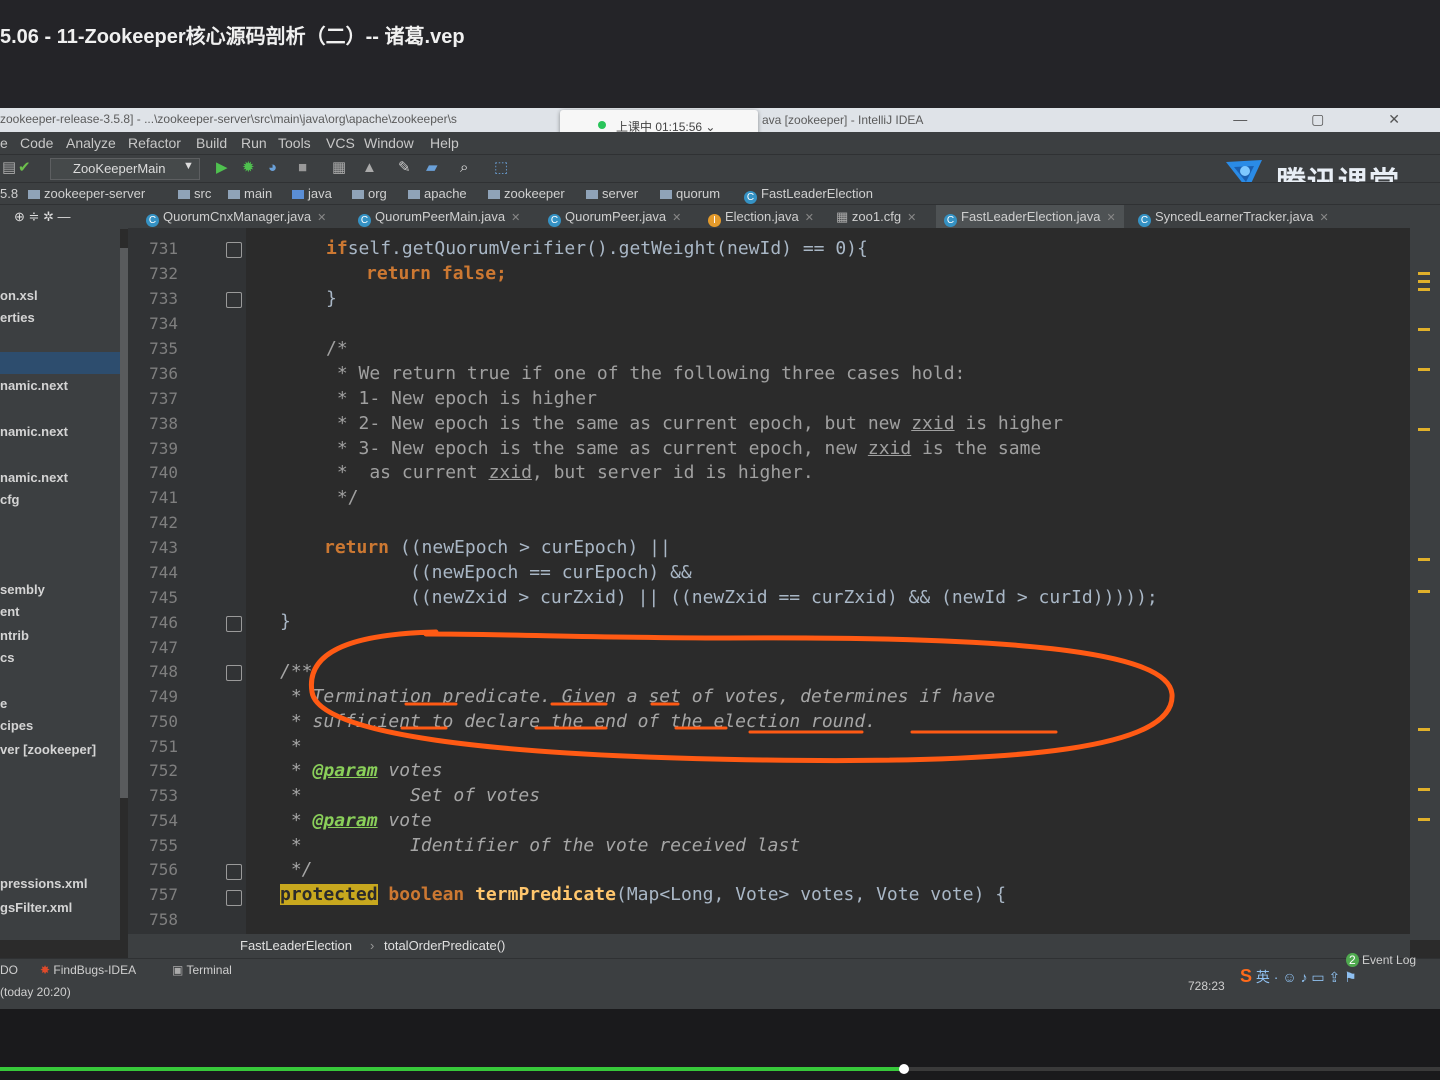  What do you see at coordinates (154, 143) in the screenshot?
I see `menu-refactor: Refactor` at bounding box center [154, 143].